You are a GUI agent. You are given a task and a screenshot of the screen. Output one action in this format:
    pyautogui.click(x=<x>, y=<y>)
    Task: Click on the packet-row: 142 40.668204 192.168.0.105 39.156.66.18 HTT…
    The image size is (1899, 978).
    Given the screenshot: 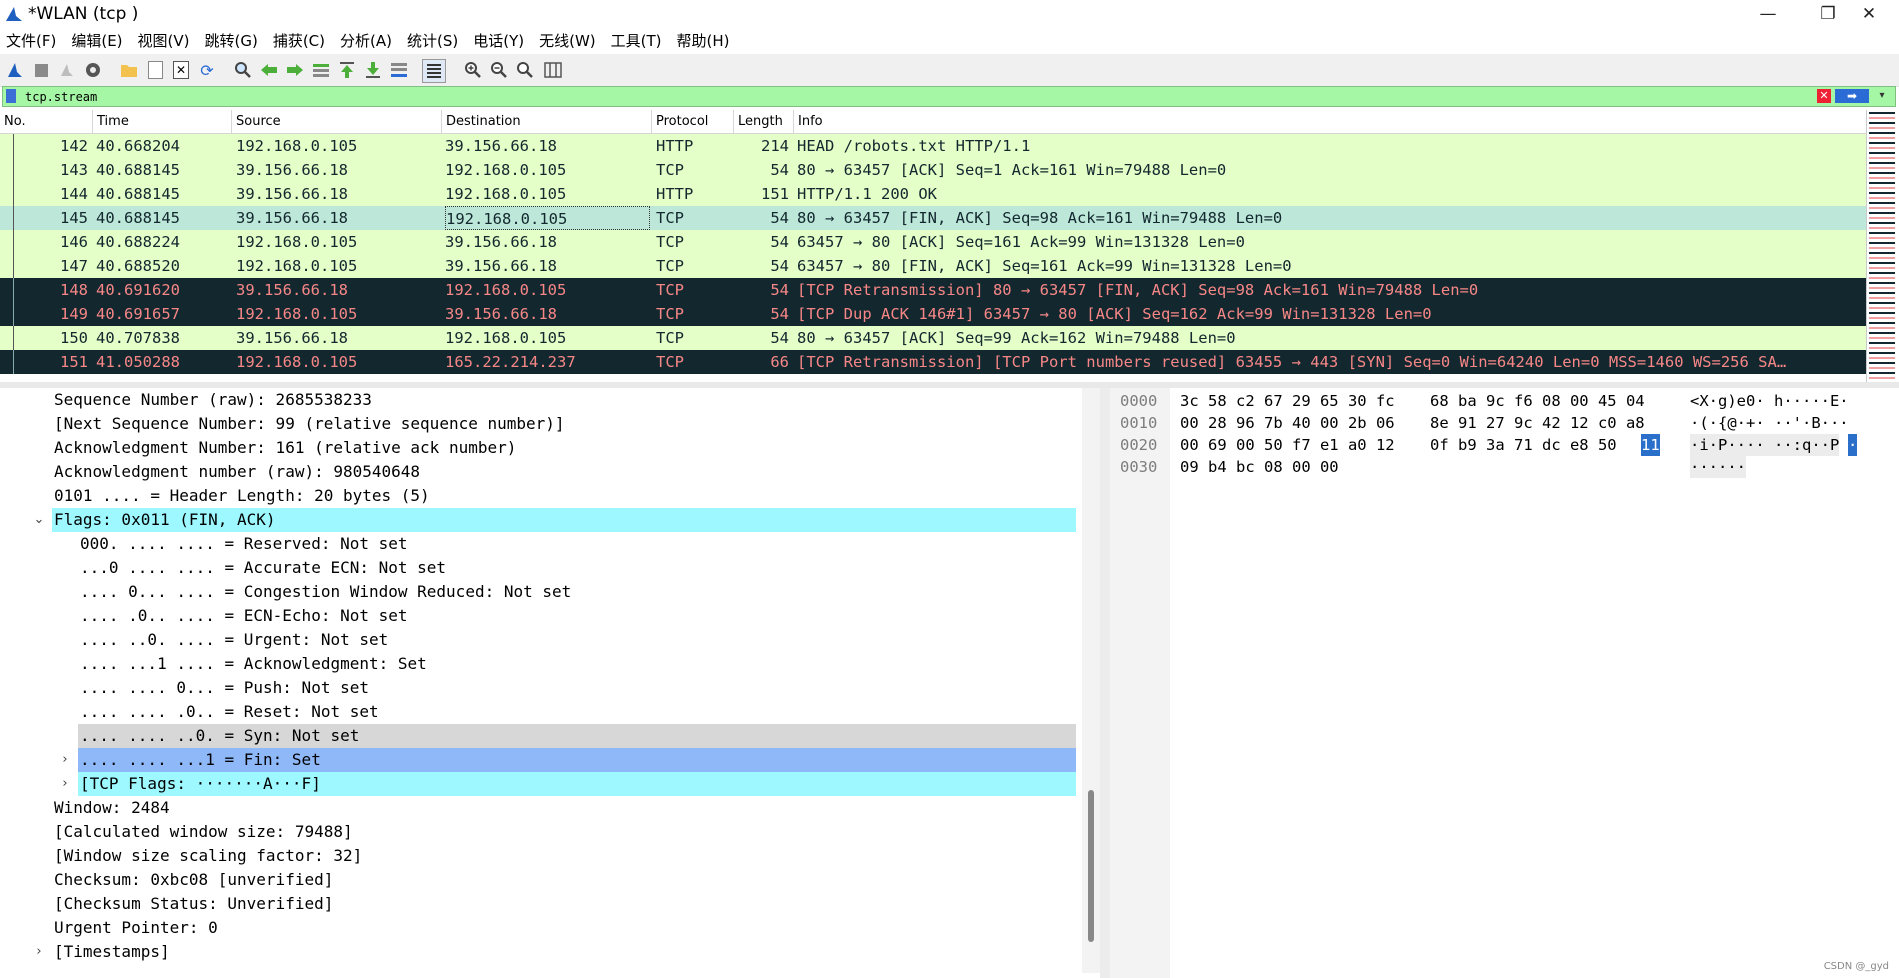 What is the action you would take?
    pyautogui.click(x=933, y=146)
    